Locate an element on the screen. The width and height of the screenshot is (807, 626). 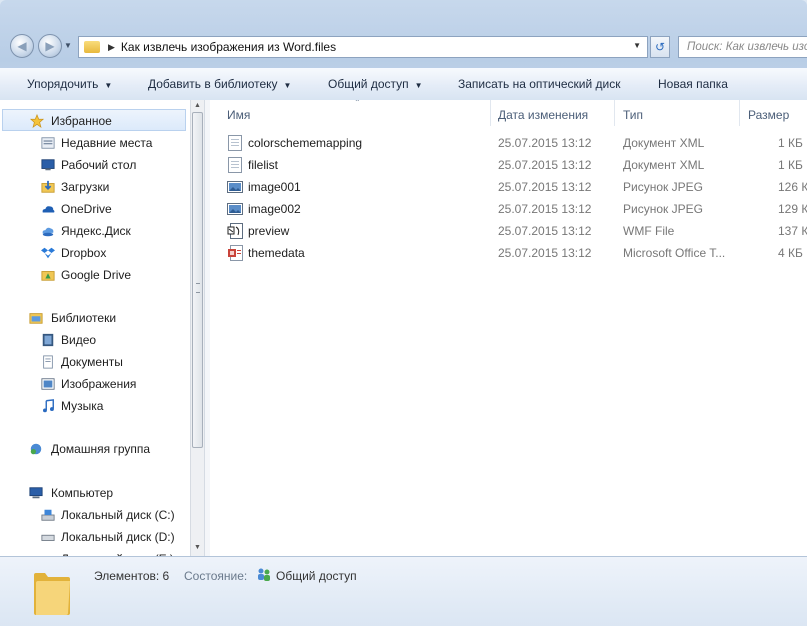
item-count: Элементов: 6 is located at coordinates (132, 576).